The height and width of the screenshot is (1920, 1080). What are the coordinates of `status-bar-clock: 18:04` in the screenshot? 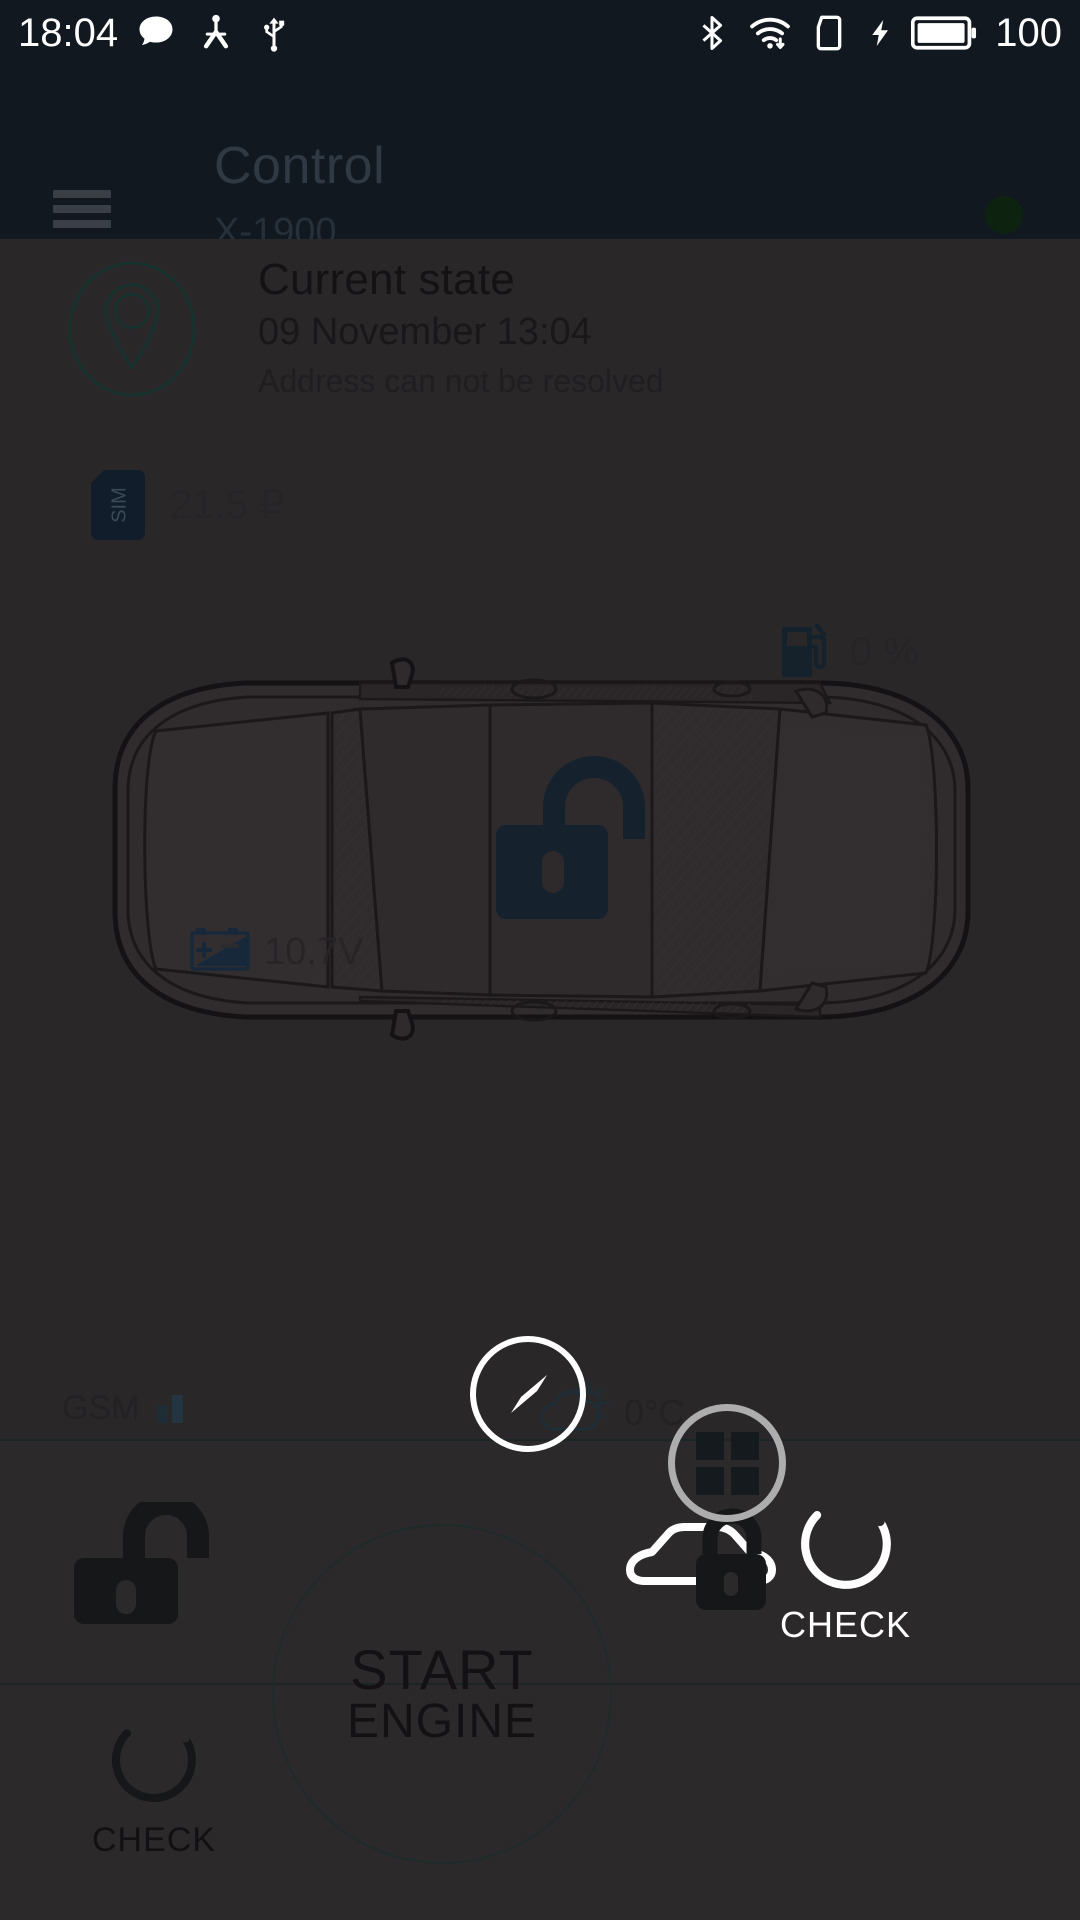 It's located at (68, 33).